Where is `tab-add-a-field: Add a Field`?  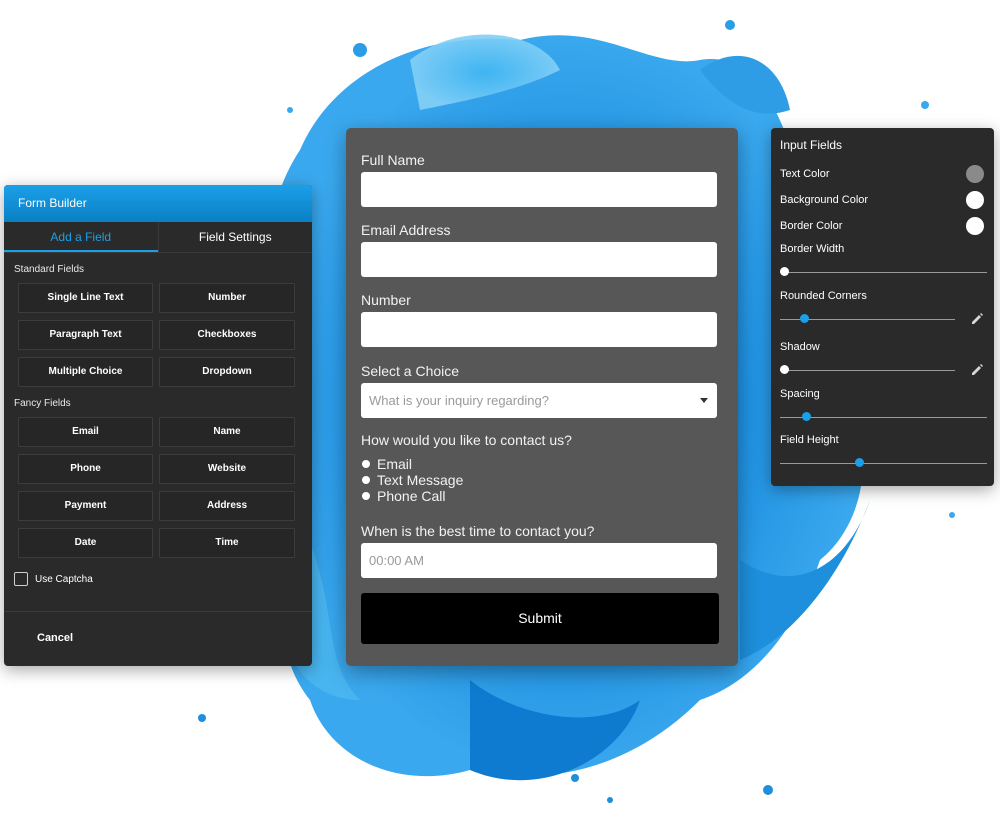
tab-add-a-field: Add a Field is located at coordinates (81, 237).